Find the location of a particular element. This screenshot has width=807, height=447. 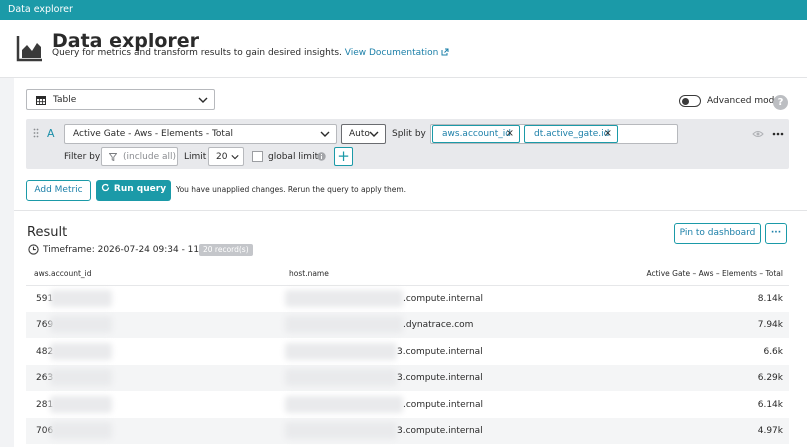

top-bar: Data explorer is located at coordinates (403, 10).